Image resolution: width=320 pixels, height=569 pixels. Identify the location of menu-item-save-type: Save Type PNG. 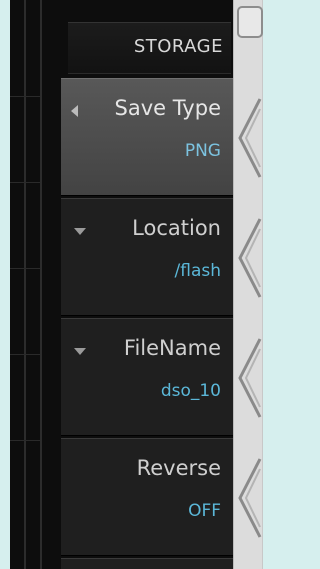
(147, 137).